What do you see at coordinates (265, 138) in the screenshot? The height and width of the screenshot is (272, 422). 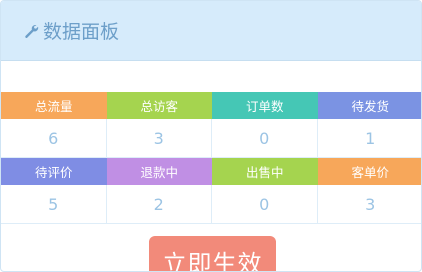 I see `stat-value-orders: 0` at bounding box center [265, 138].